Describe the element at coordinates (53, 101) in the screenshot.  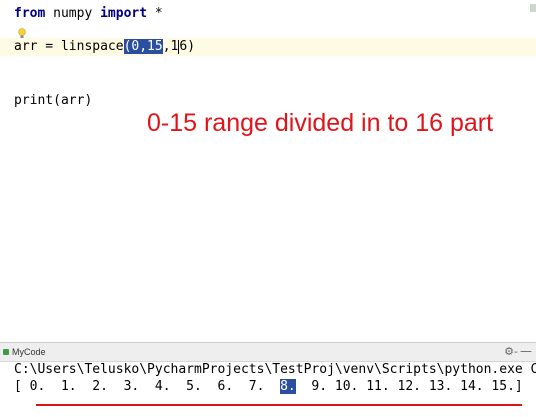
I see `code-line-print: print(arr)` at that location.